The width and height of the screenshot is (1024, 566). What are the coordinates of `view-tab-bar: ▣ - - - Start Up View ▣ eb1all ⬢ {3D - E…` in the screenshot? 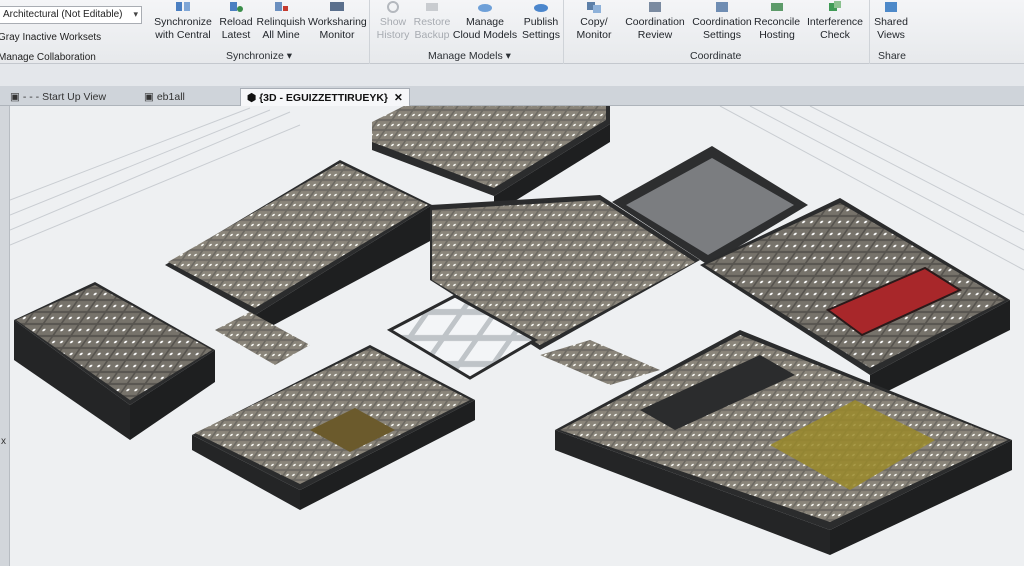 It's located at (512, 96).